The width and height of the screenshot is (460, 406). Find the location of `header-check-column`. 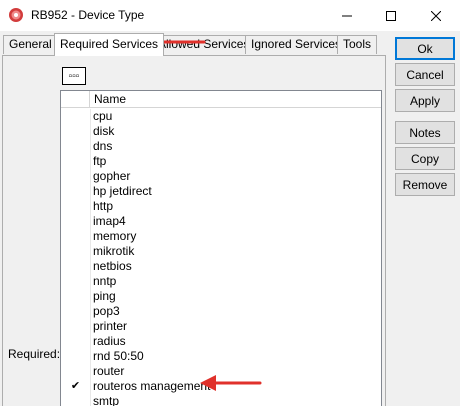

header-check-column is located at coordinates (75, 99).